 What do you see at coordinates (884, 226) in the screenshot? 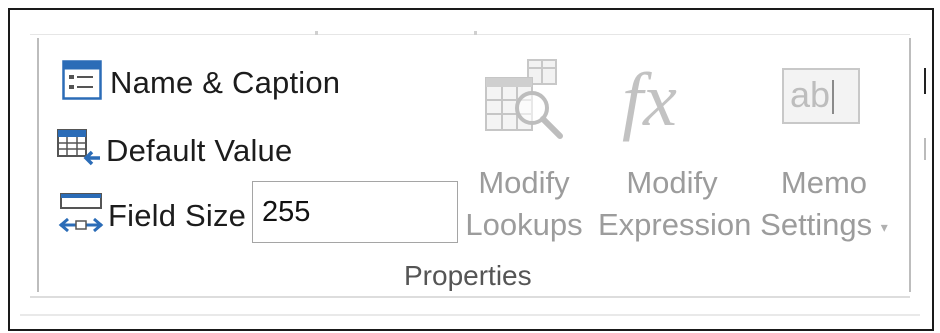
I see `dropdown-caret-icon: ▾` at bounding box center [884, 226].